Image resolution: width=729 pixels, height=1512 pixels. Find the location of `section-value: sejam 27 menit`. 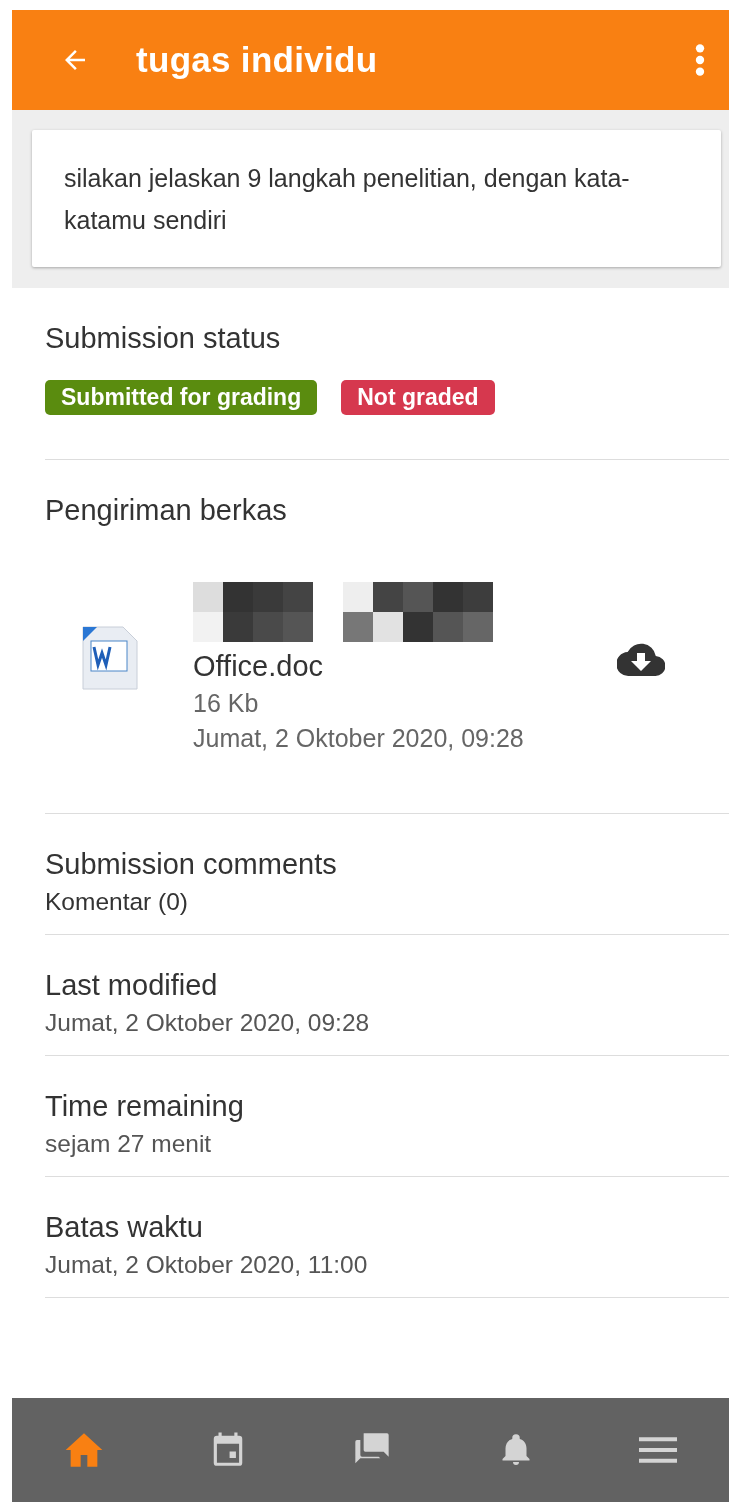

section-value: sejam 27 menit is located at coordinates (129, 1144).